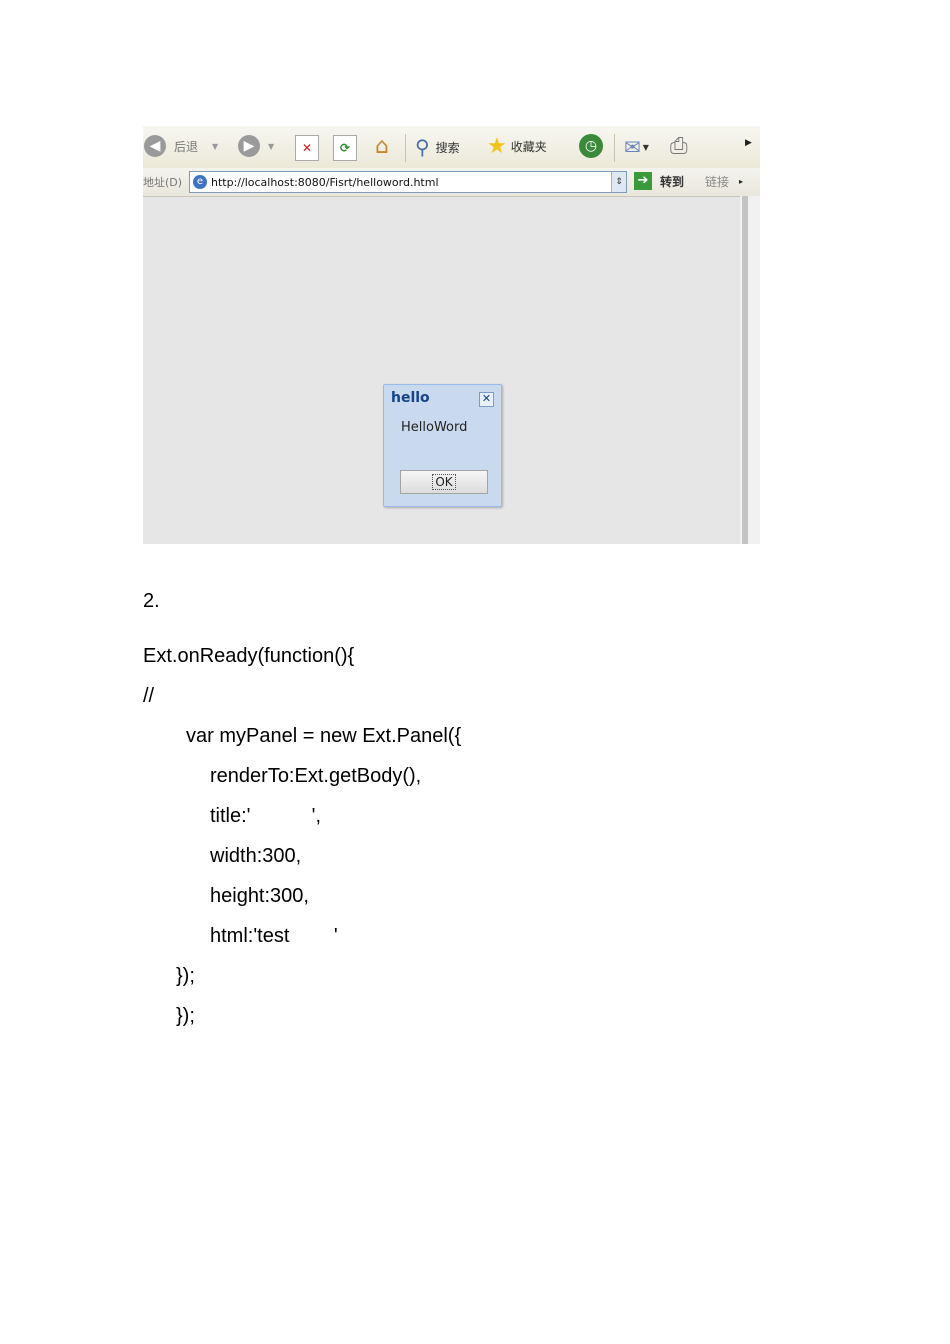 The image size is (950, 1344). Describe the element at coordinates (659, 181) in the screenshot. I see `go-button: ➔ 转到` at that location.